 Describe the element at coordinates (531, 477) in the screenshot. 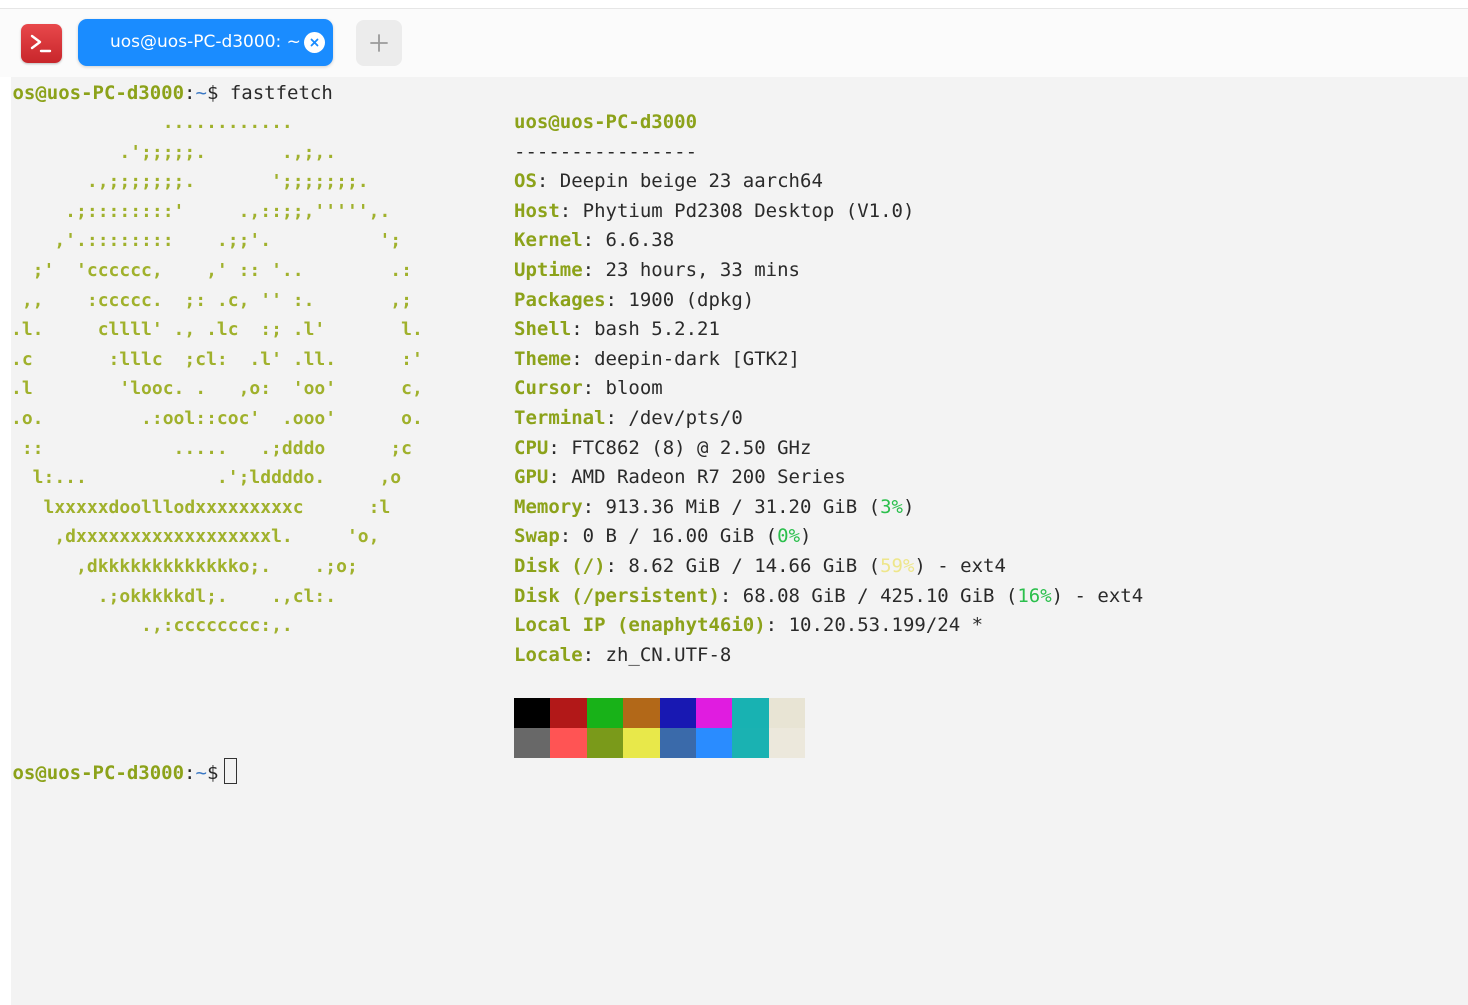

I see `info-key: GPU` at that location.